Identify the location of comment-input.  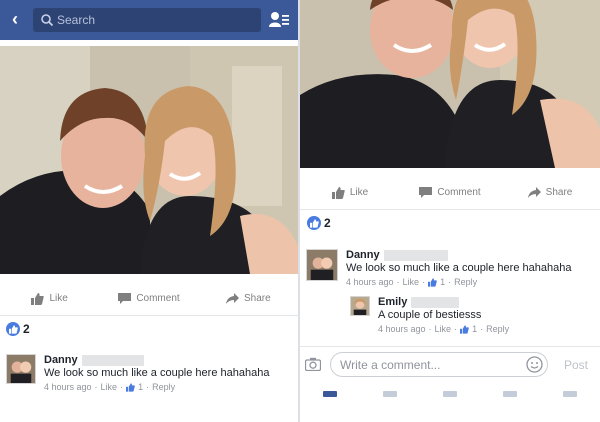
(439, 364).